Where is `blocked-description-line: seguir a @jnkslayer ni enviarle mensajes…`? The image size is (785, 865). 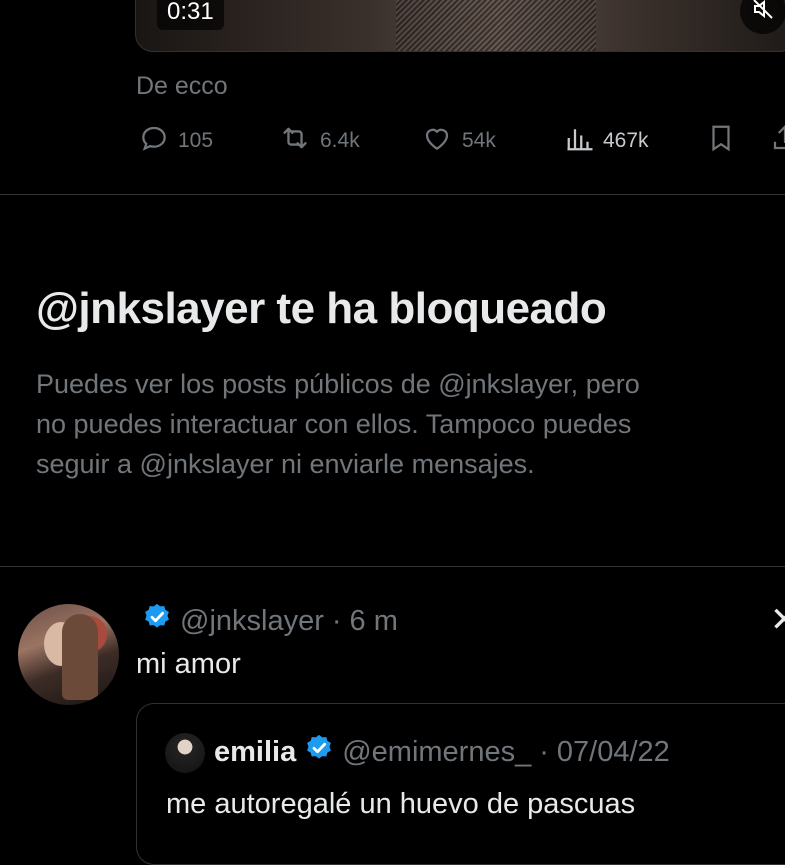
blocked-description-line: seguir a @jnkslayer ni enviarle mensajes… is located at coordinates (285, 464).